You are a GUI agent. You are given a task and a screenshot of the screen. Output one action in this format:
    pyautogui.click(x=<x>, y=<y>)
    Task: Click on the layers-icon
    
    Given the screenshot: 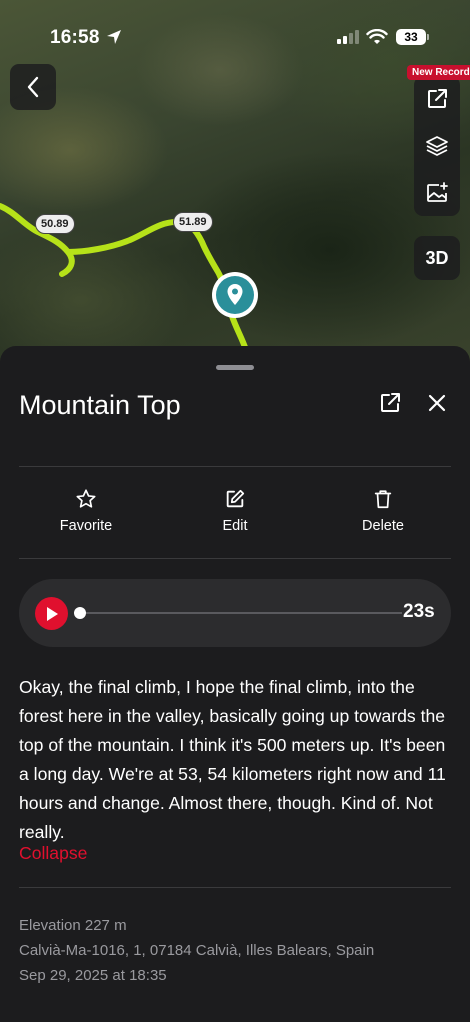 What is the action you would take?
    pyautogui.click(x=437, y=146)
    